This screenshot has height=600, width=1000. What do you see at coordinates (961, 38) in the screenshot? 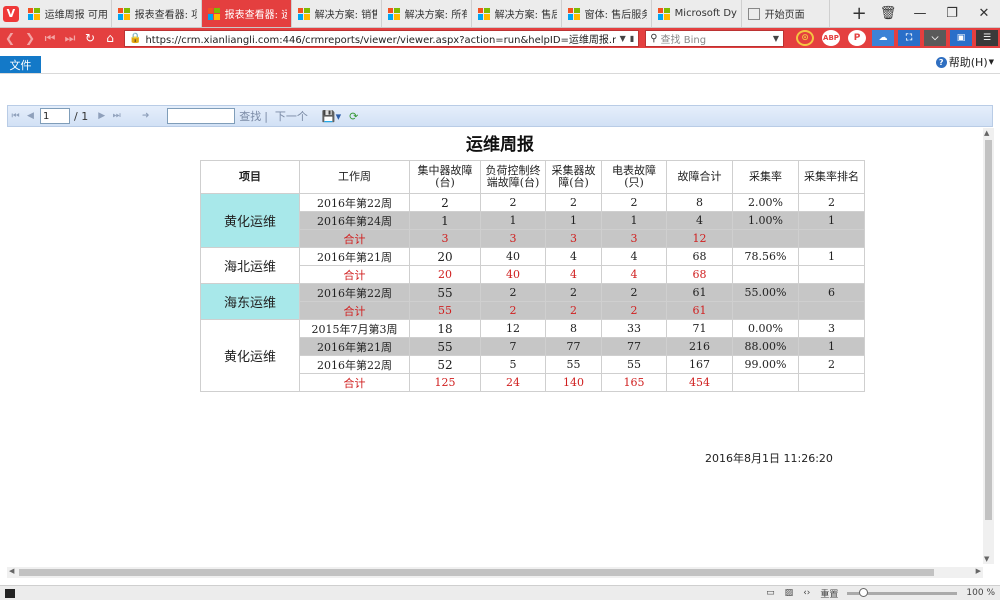
I see `save-icon: ▣` at bounding box center [961, 38].